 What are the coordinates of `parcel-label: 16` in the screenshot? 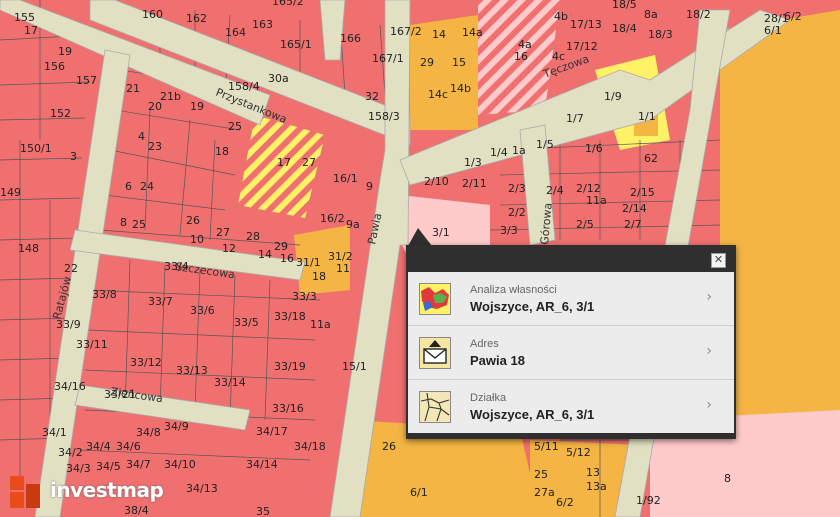 It's located at (287, 258).